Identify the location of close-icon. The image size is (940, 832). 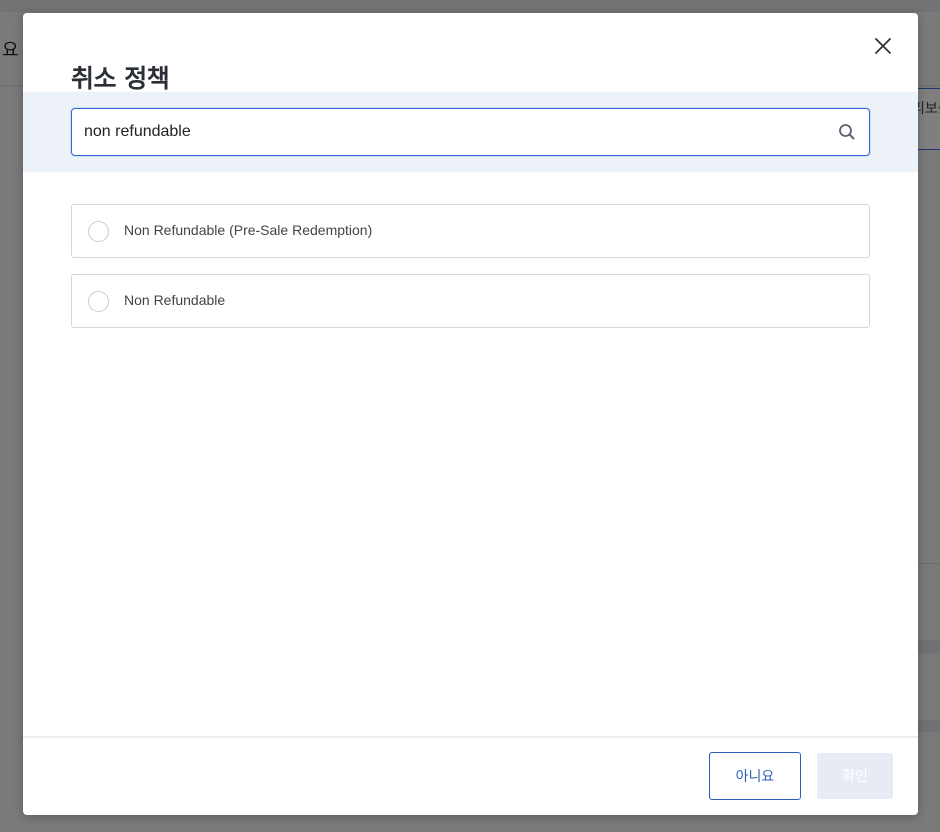
(883, 46).